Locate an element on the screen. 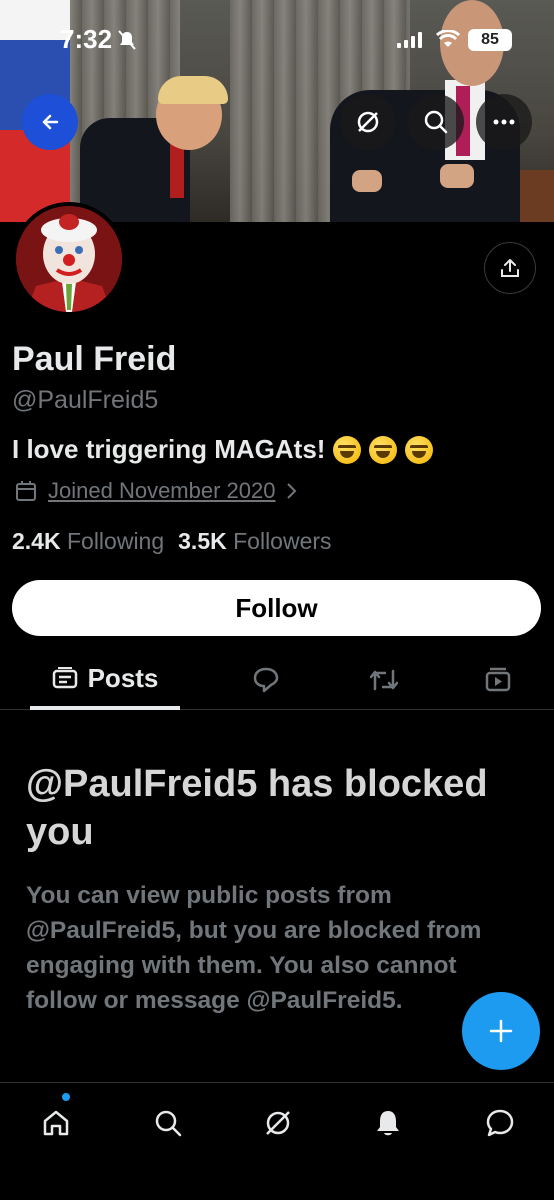  posts-icon is located at coordinates (64, 678).